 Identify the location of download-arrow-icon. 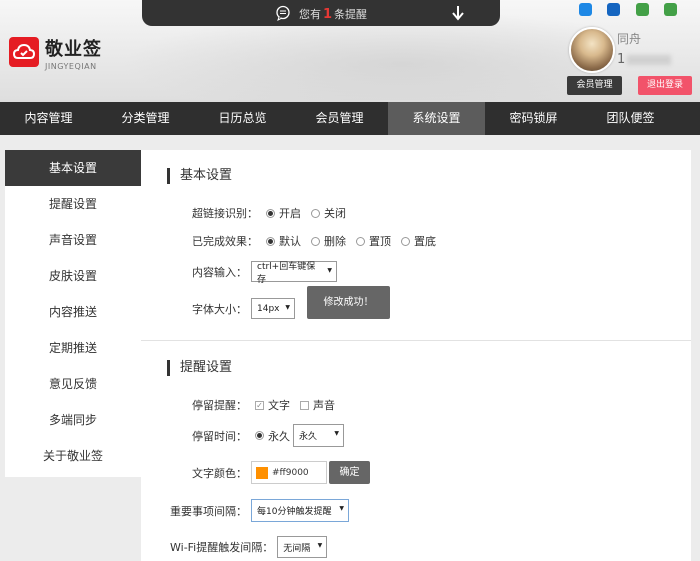
(458, 14).